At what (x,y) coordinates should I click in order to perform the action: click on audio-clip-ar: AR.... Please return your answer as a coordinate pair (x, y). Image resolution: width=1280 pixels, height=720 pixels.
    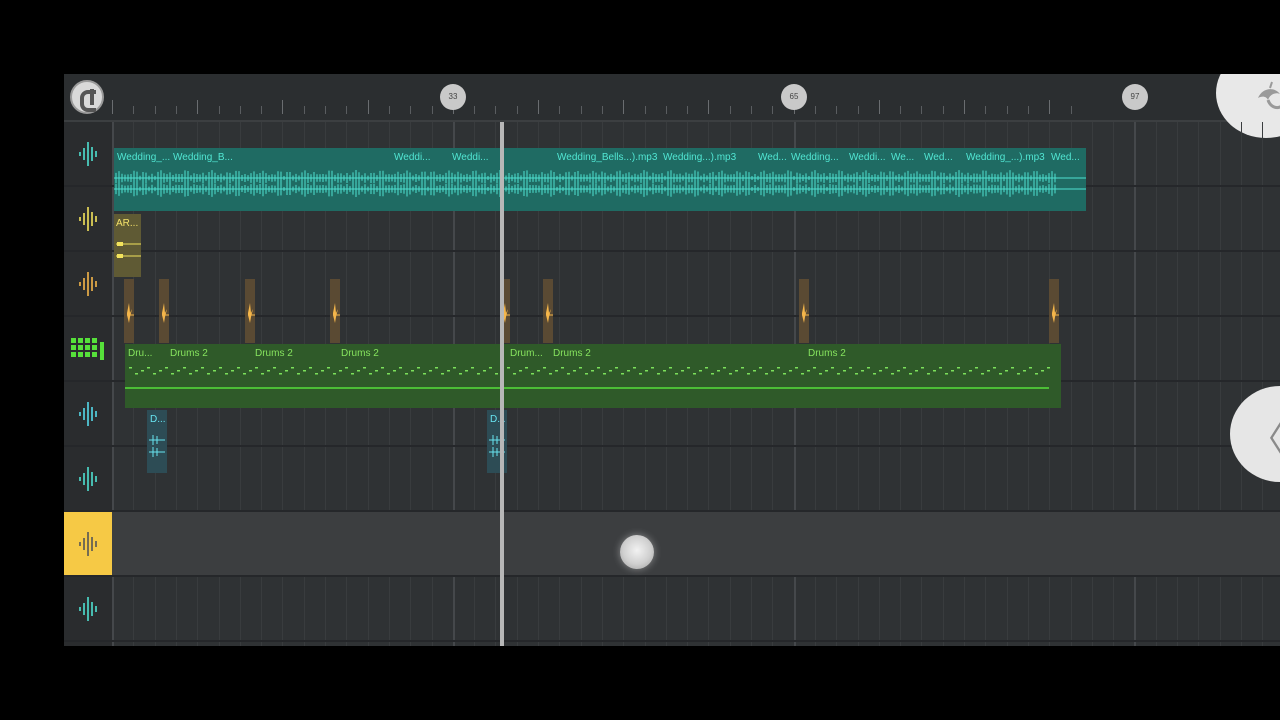
    Looking at the image, I should click on (127, 245).